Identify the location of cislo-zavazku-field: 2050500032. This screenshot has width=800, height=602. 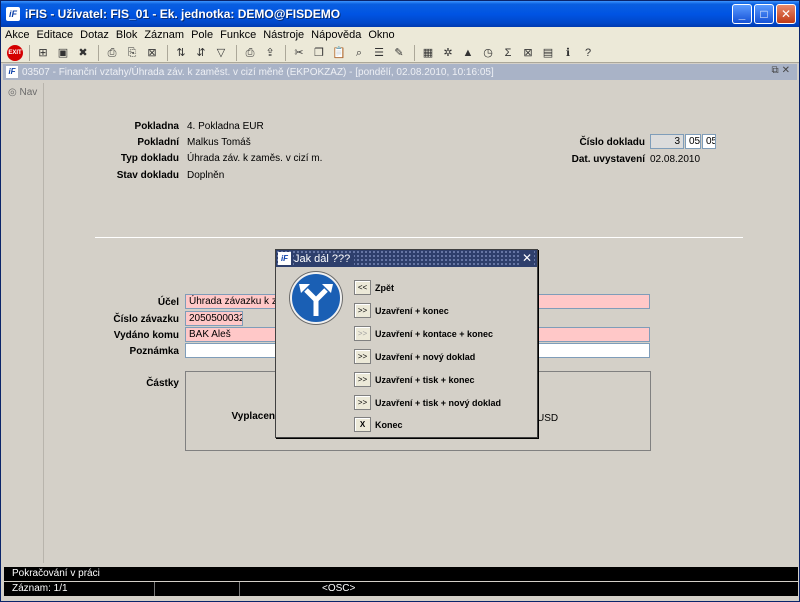
(214, 318).